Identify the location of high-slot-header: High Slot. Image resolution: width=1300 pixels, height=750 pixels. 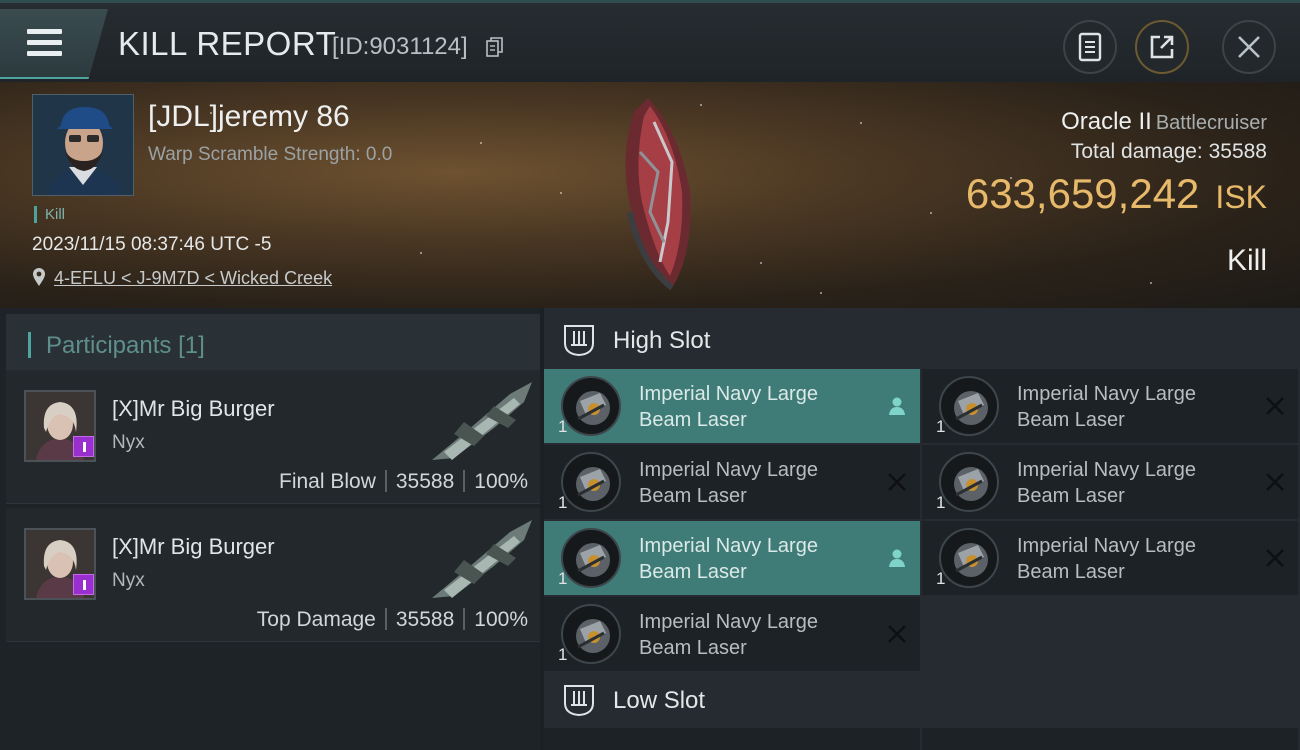
(922, 340).